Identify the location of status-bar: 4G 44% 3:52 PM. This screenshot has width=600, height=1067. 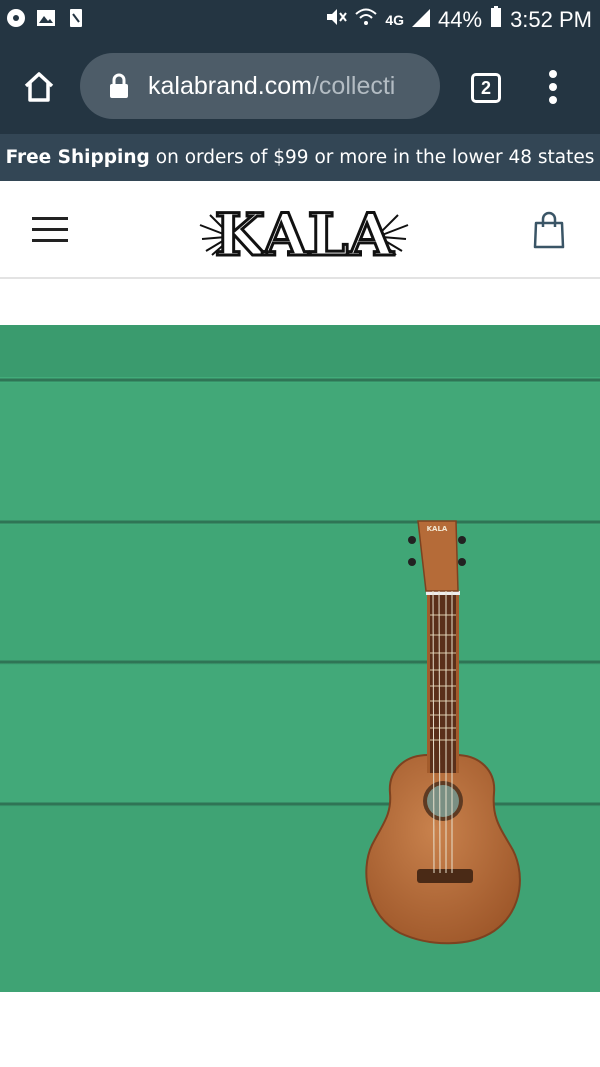
(300, 20).